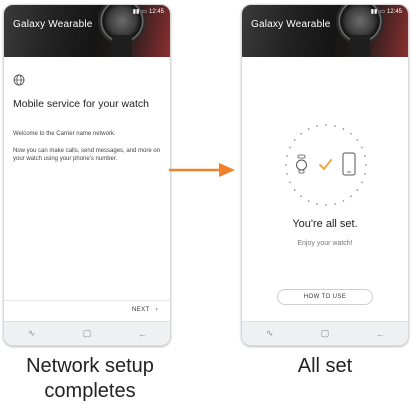 This screenshot has height=412, width=420. I want to click on chevron-right-icon: ›, so click(156, 310).